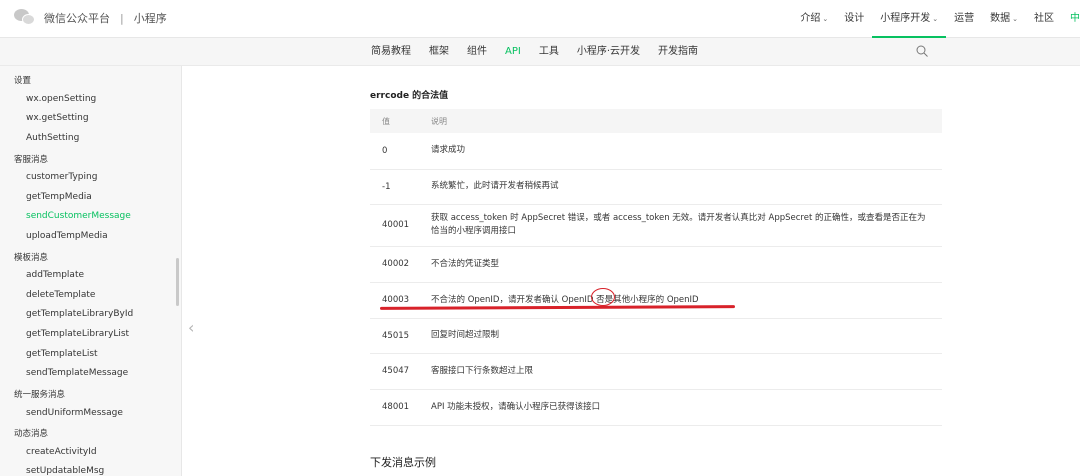  What do you see at coordinates (395, 225) in the screenshot?
I see `errcode-value: 40001` at bounding box center [395, 225].